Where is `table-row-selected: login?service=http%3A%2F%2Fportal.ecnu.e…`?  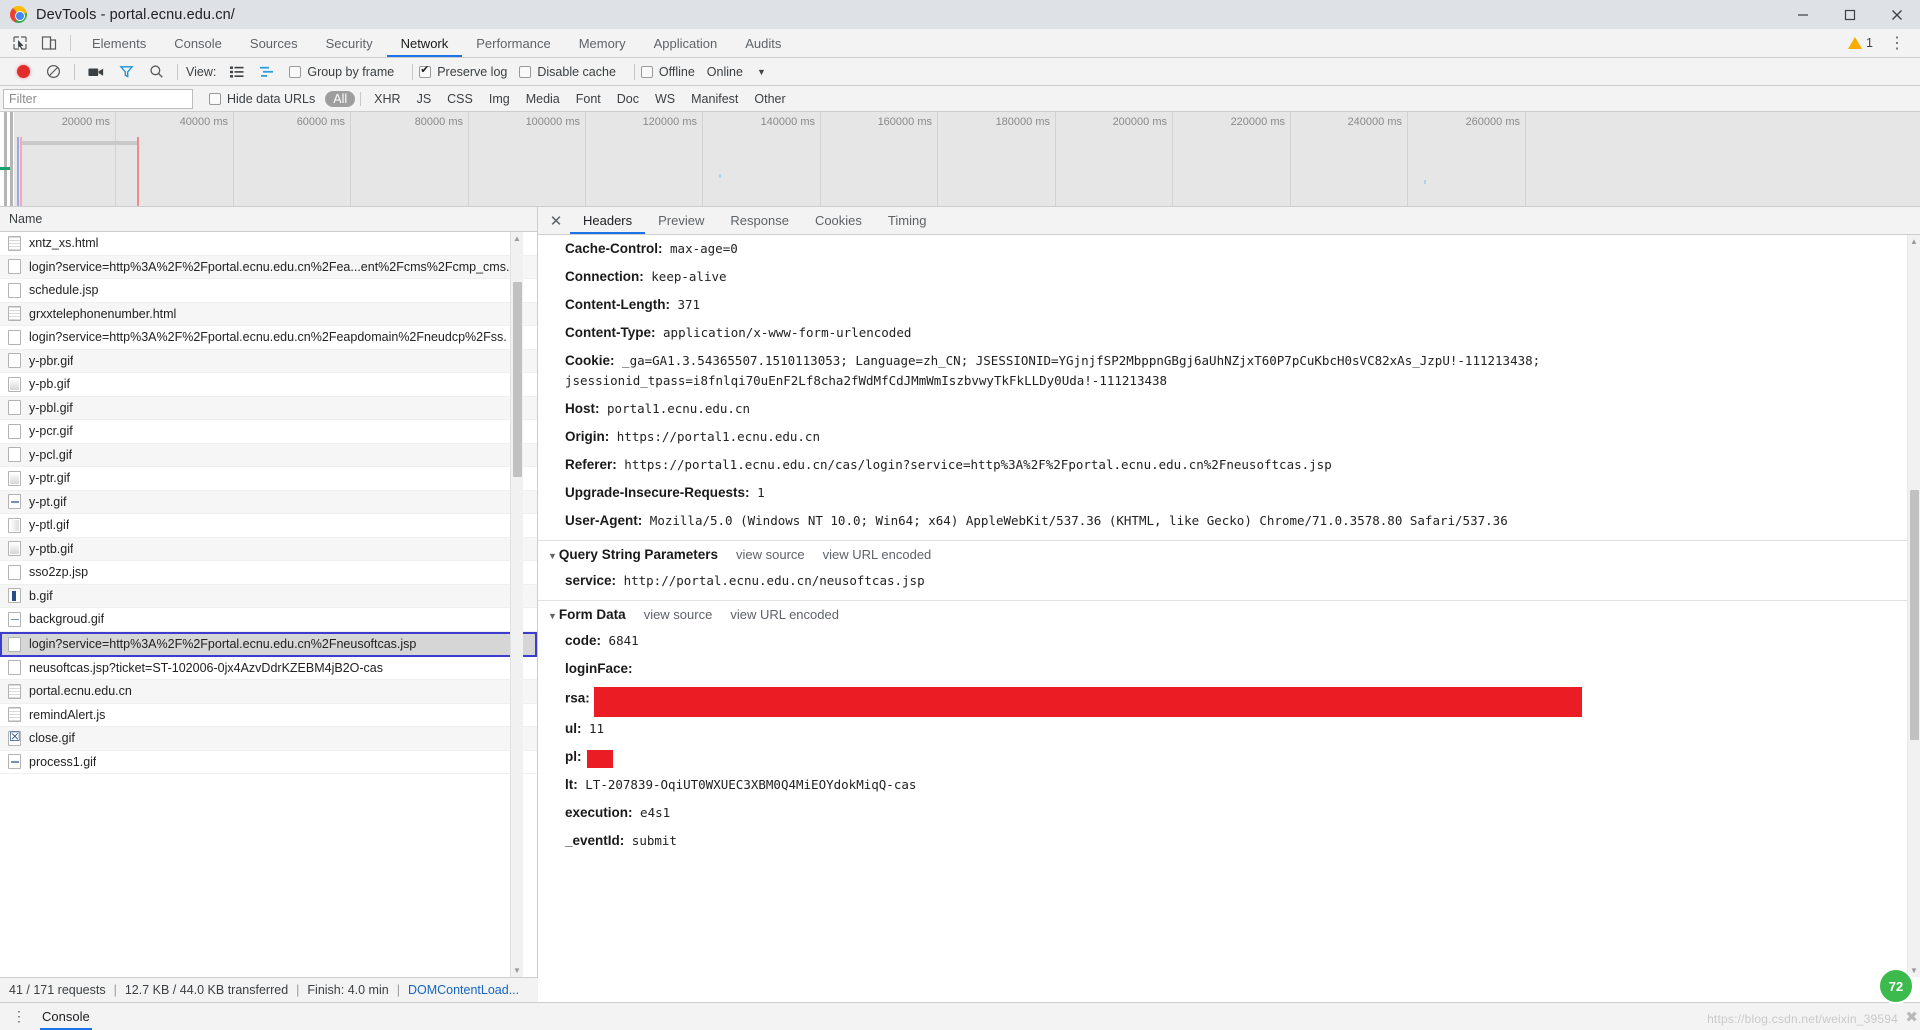 table-row-selected: login?service=http%3A%2F%2Fportal.ecnu.e… is located at coordinates (268, 644).